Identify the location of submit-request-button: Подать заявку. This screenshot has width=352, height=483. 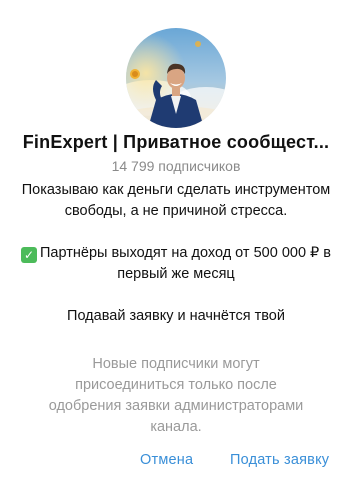
(279, 460).